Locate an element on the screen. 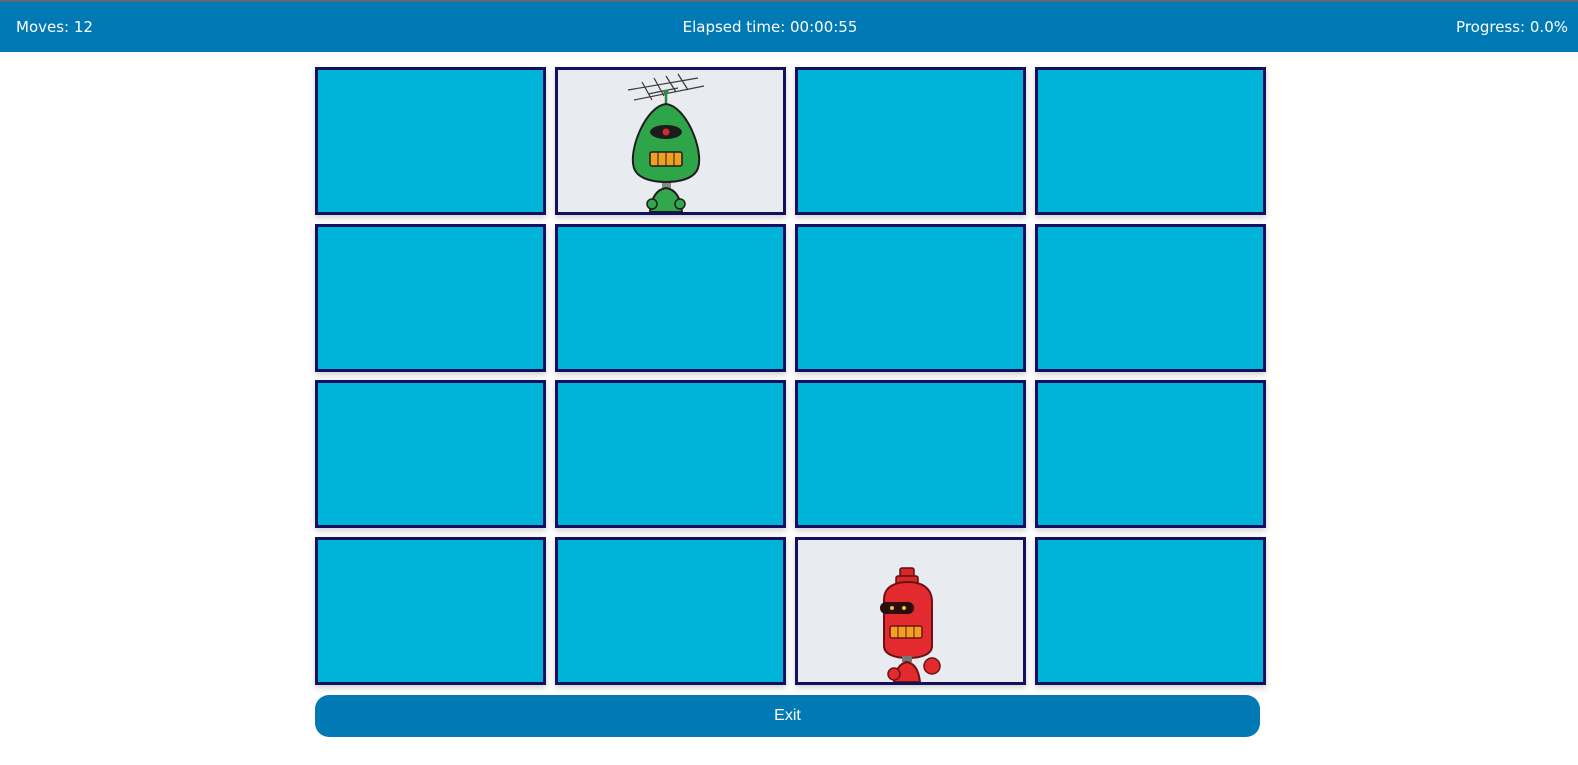  progress-indicator: Progress: 0.0% is located at coordinates (1512, 27).